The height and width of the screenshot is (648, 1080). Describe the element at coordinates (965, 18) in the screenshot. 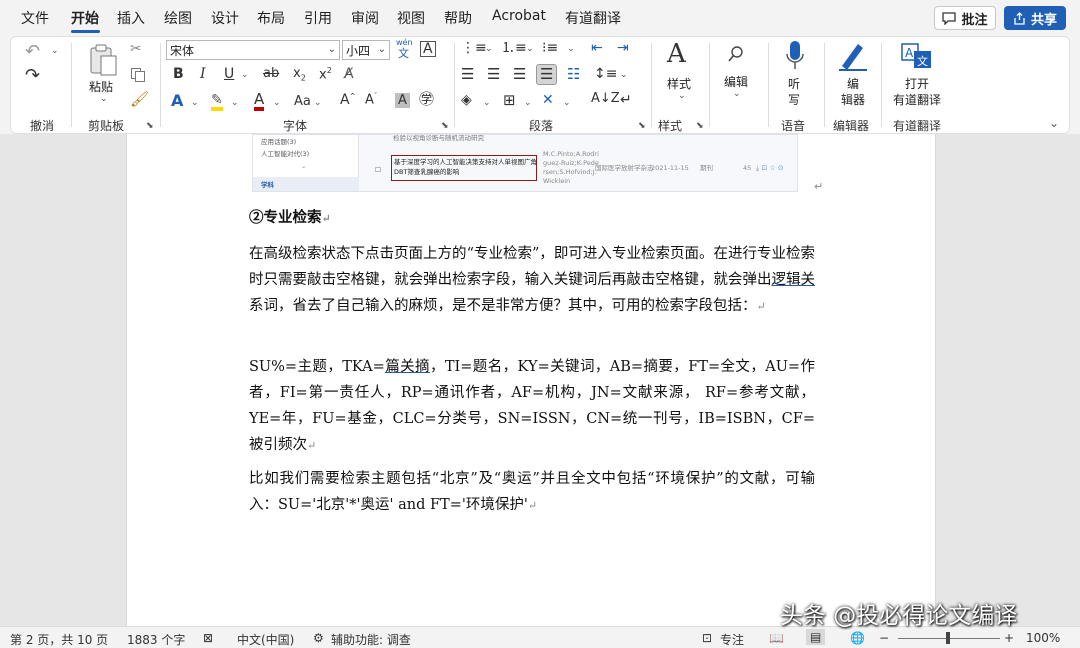

I see `comment-button: 批注` at that location.